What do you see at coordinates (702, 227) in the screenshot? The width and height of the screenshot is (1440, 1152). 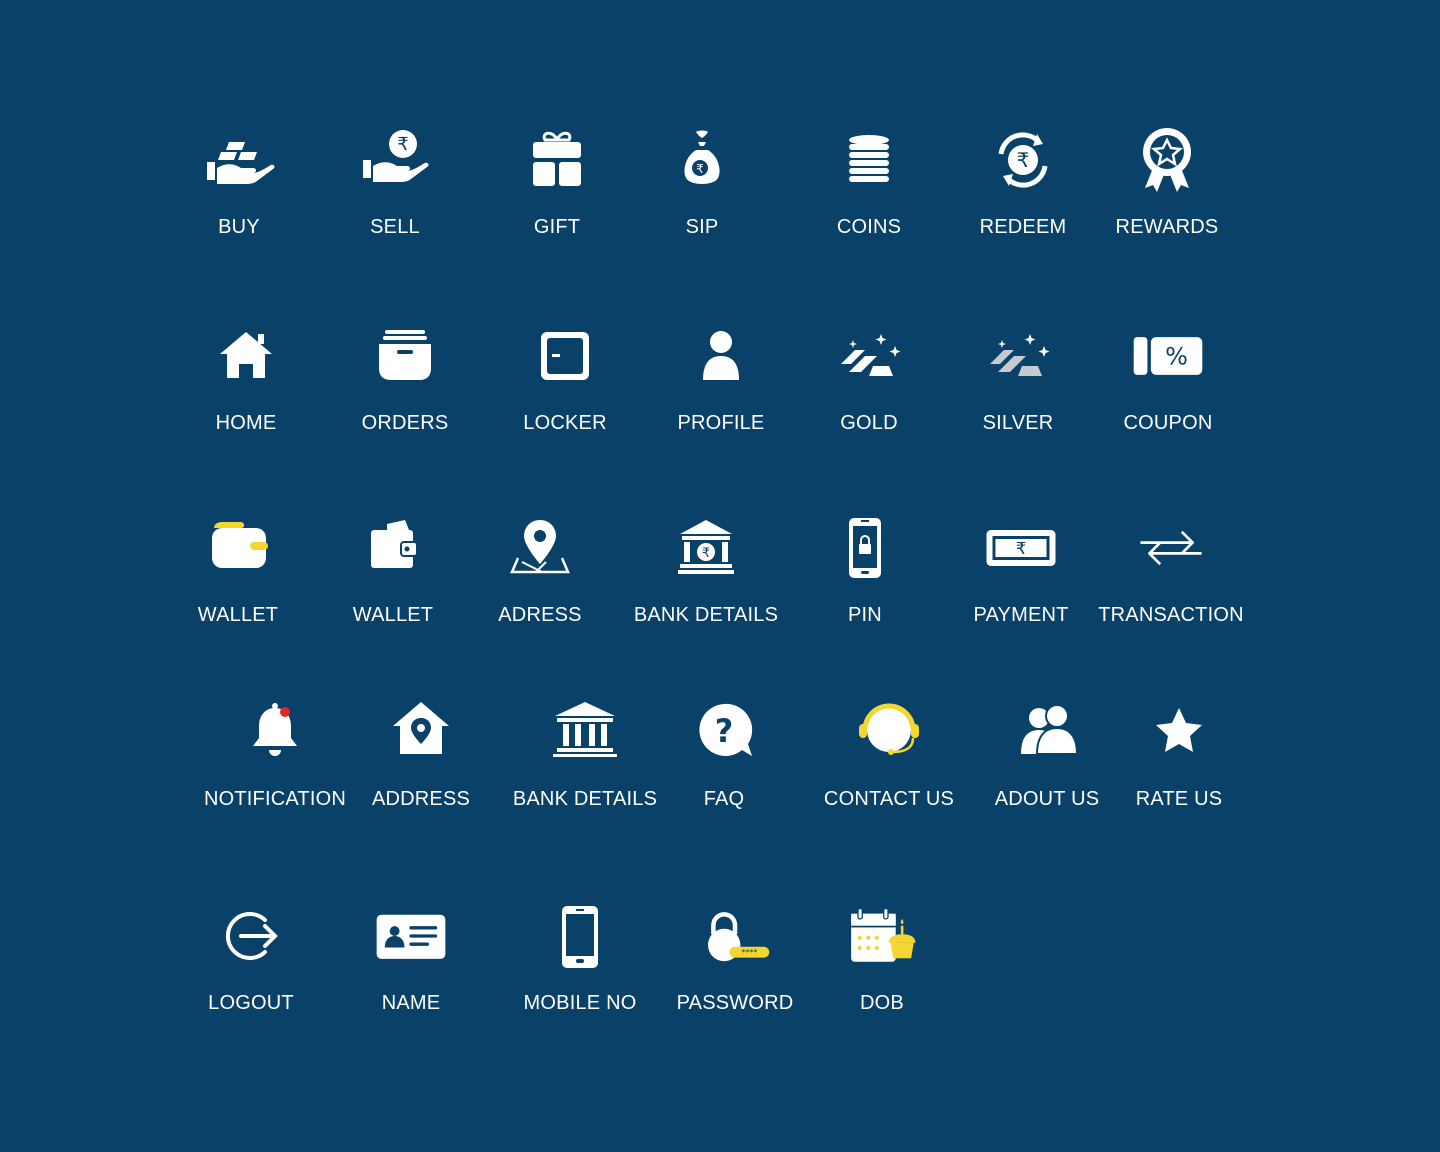 I see `tile-label: SIP` at bounding box center [702, 227].